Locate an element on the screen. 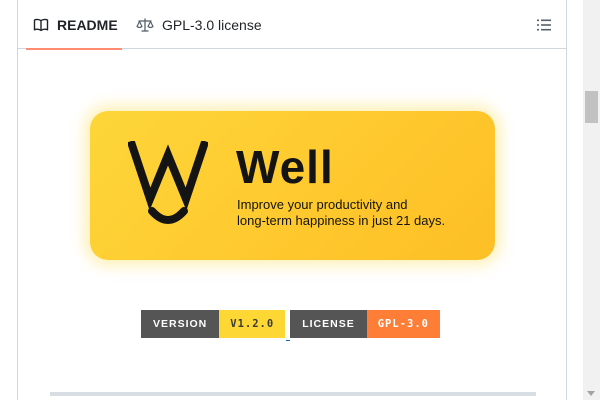  tab-license: GPL-3.0 license is located at coordinates (199, 24).